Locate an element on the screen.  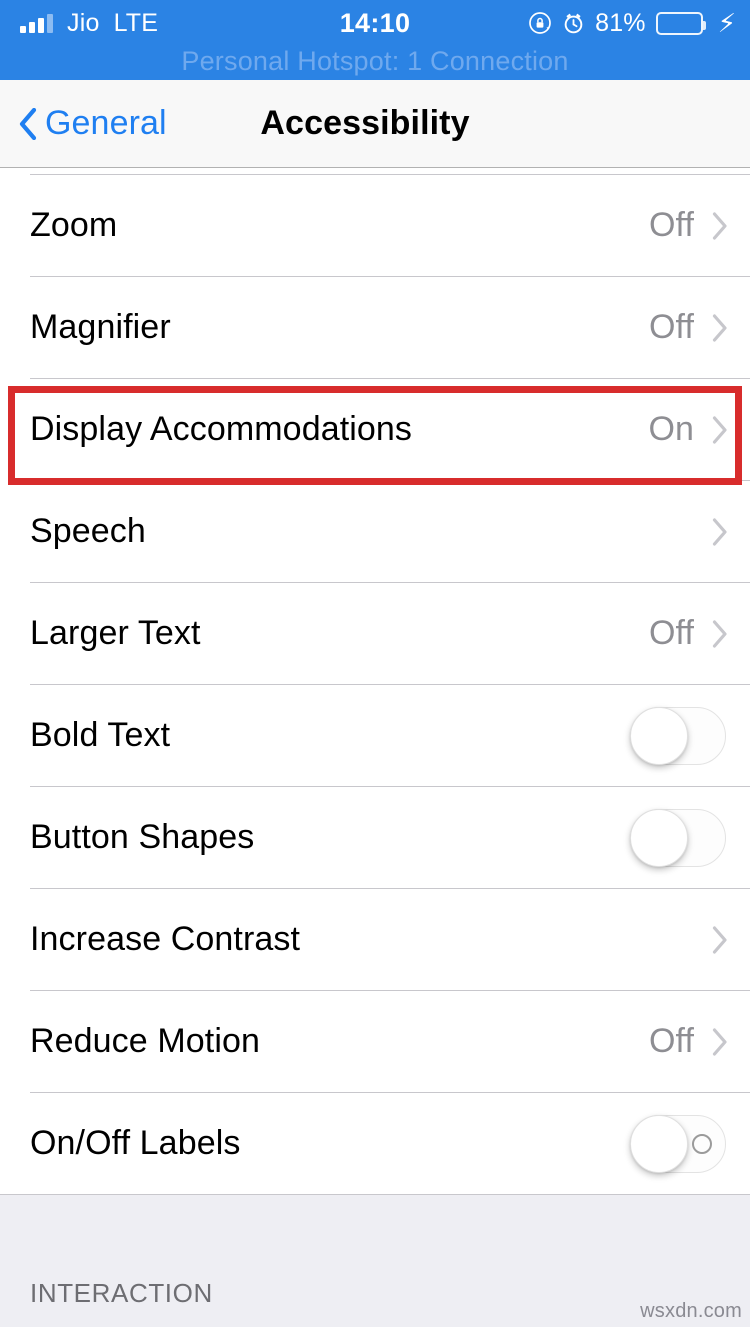
status-bar-right: 81% ⚡︎ is located at coordinates (632, 23).